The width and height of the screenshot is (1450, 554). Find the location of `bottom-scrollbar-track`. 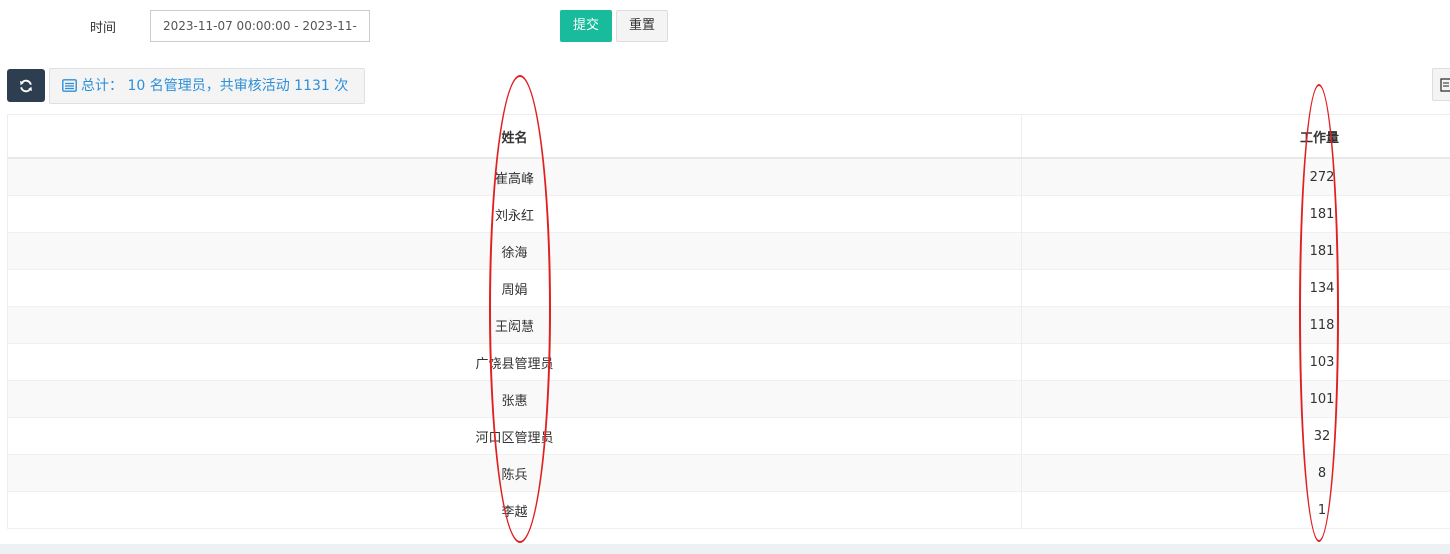

bottom-scrollbar-track is located at coordinates (725, 549).